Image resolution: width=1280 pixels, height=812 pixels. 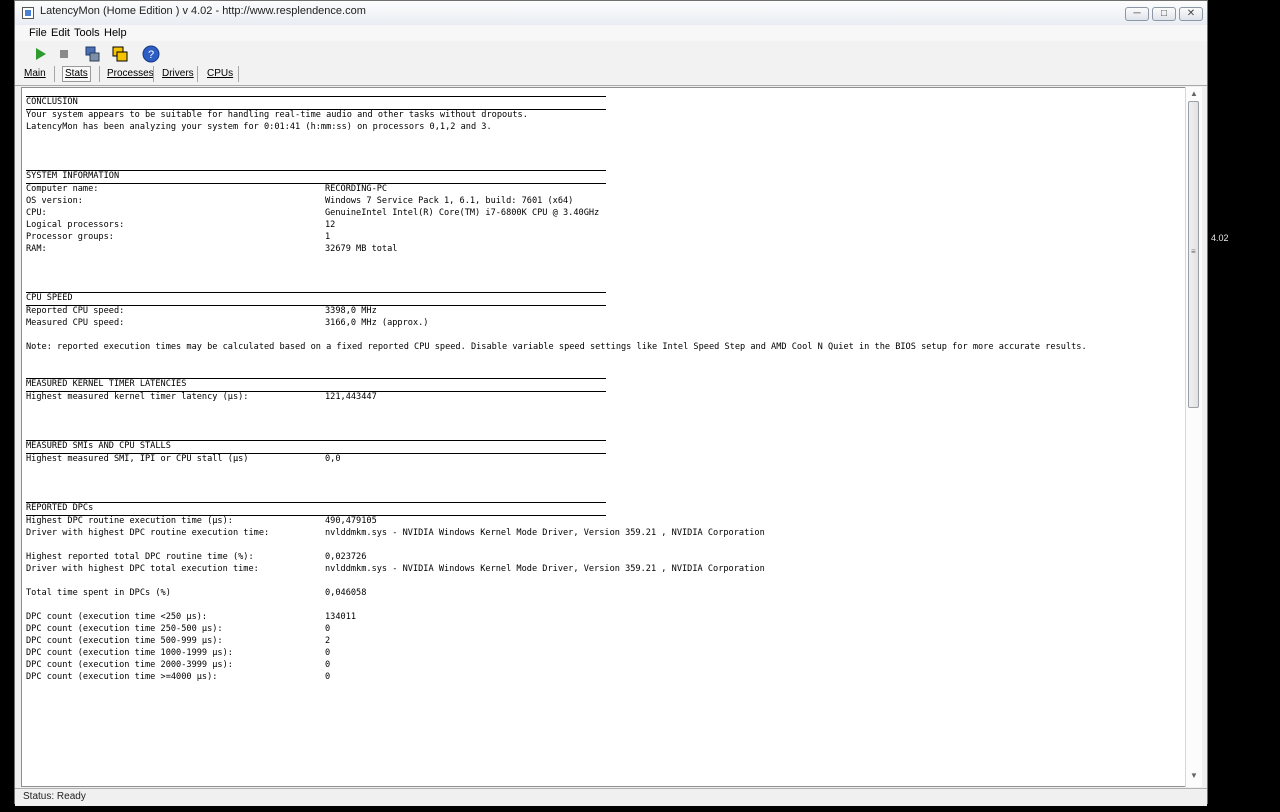 What do you see at coordinates (351, 397) in the screenshot?
I see `row-value: 121,443447` at bounding box center [351, 397].